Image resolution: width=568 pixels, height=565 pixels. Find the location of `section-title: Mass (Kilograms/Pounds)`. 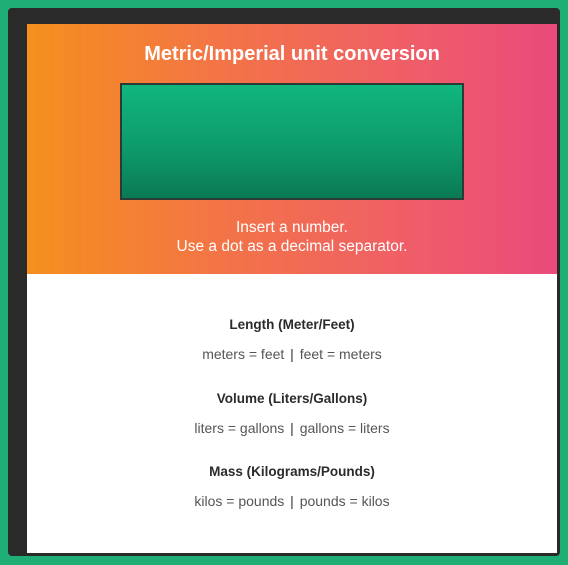

section-title: Mass (Kilograms/Pounds) is located at coordinates (292, 471).